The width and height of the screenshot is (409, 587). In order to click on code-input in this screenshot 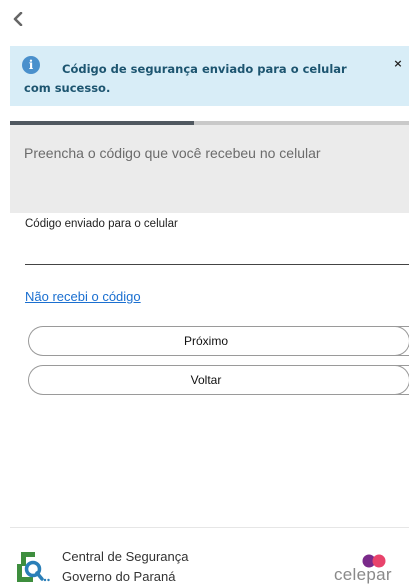, I will do `click(217, 251)`.